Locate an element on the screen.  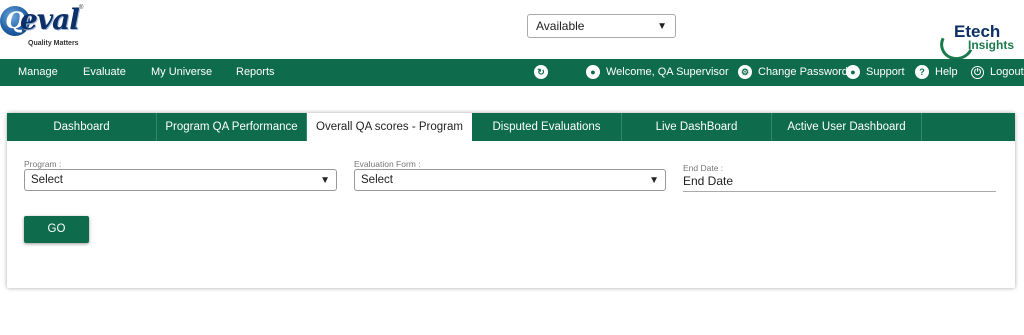
refresh-button: ↻ is located at coordinates (544, 72).